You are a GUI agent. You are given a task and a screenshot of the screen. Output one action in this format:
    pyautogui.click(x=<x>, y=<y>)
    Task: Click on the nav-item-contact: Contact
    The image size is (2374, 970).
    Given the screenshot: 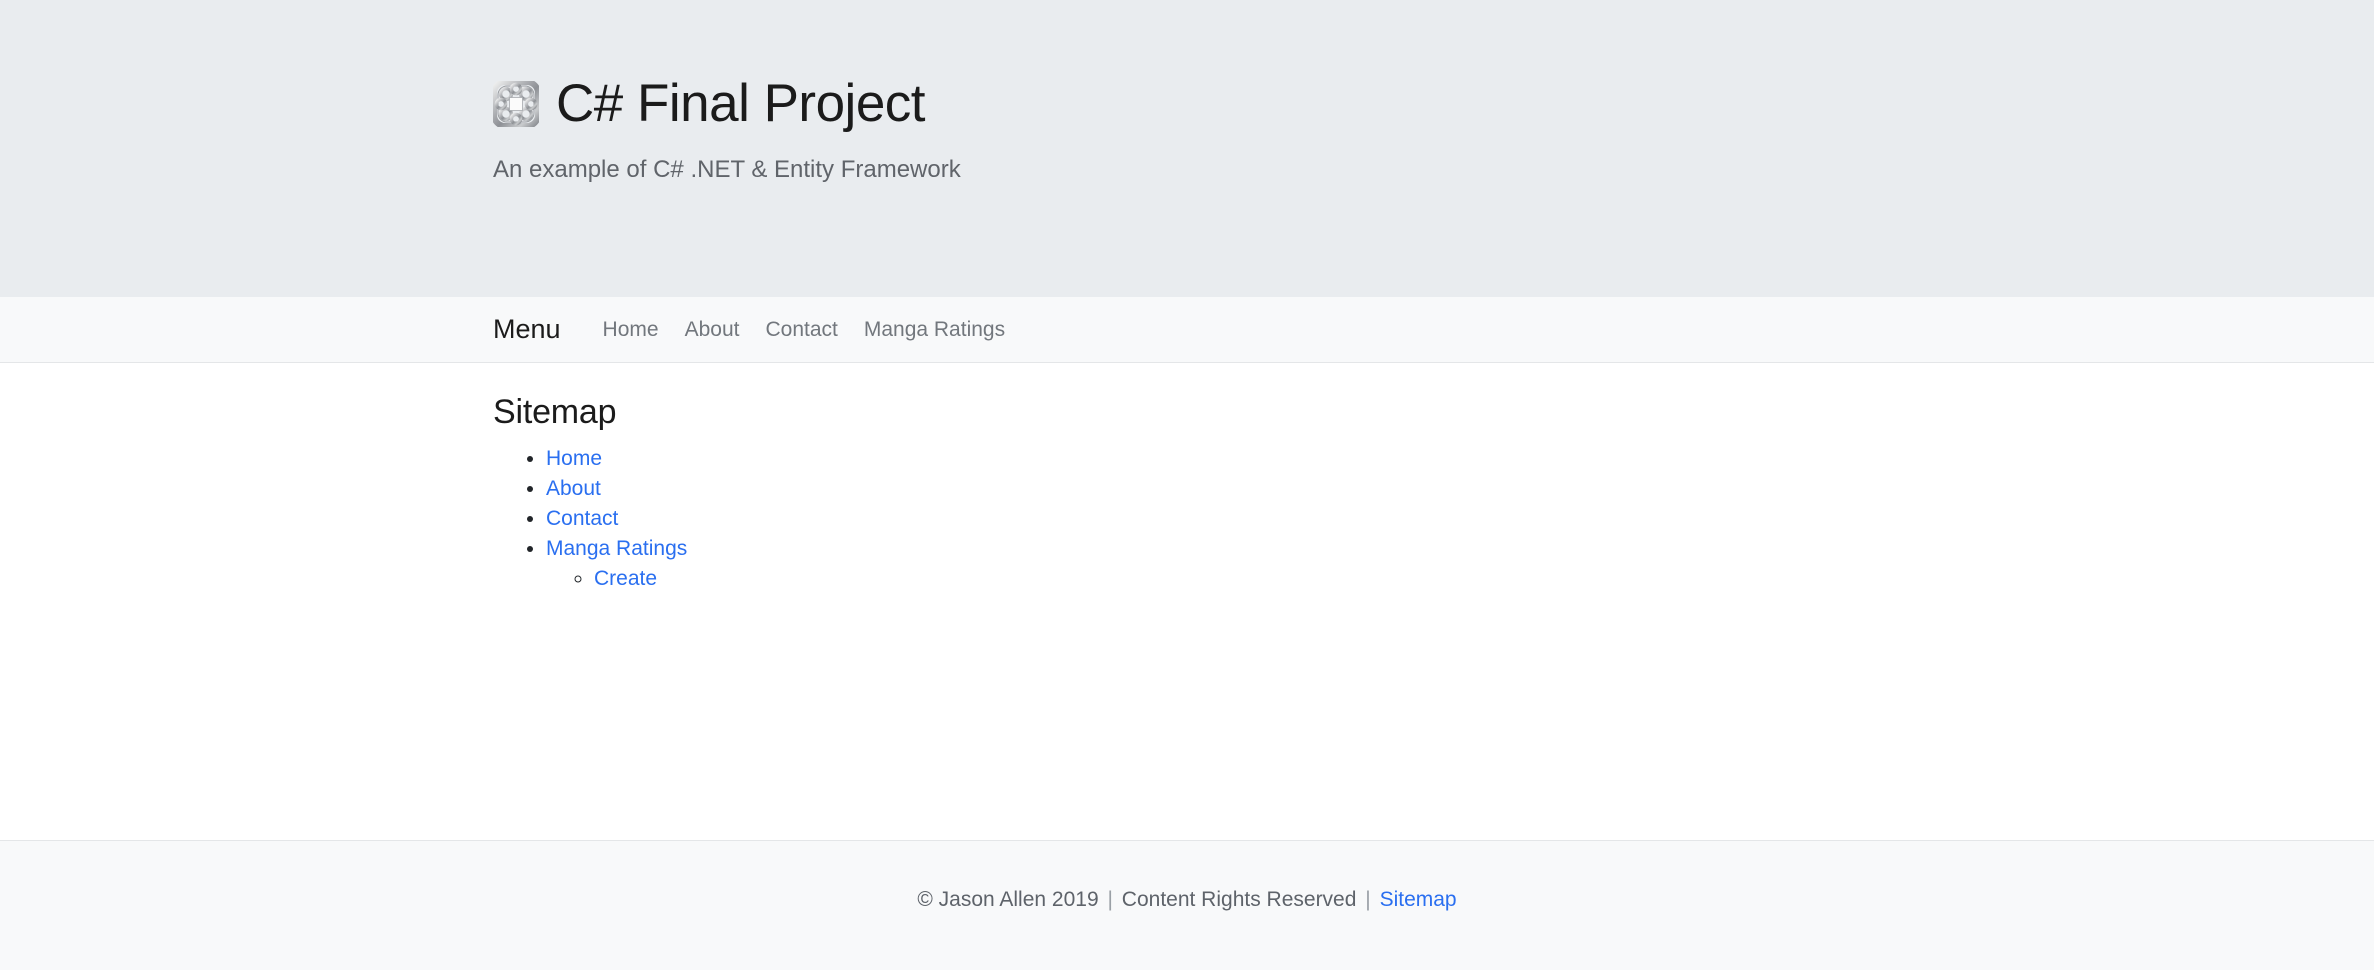 What is the action you would take?
    pyautogui.click(x=801, y=330)
    